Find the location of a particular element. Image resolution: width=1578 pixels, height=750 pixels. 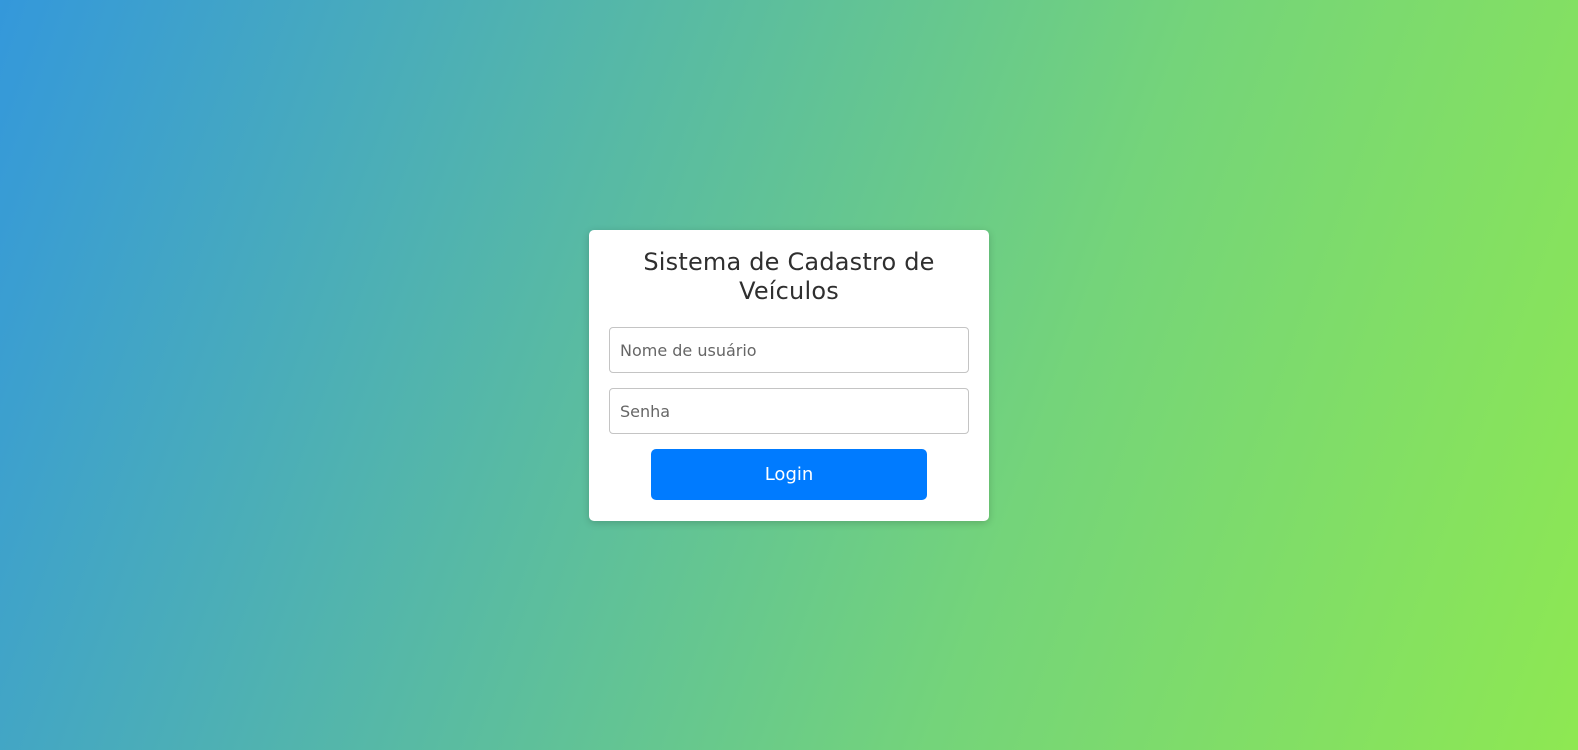

login-form: Login is located at coordinates (789, 413).